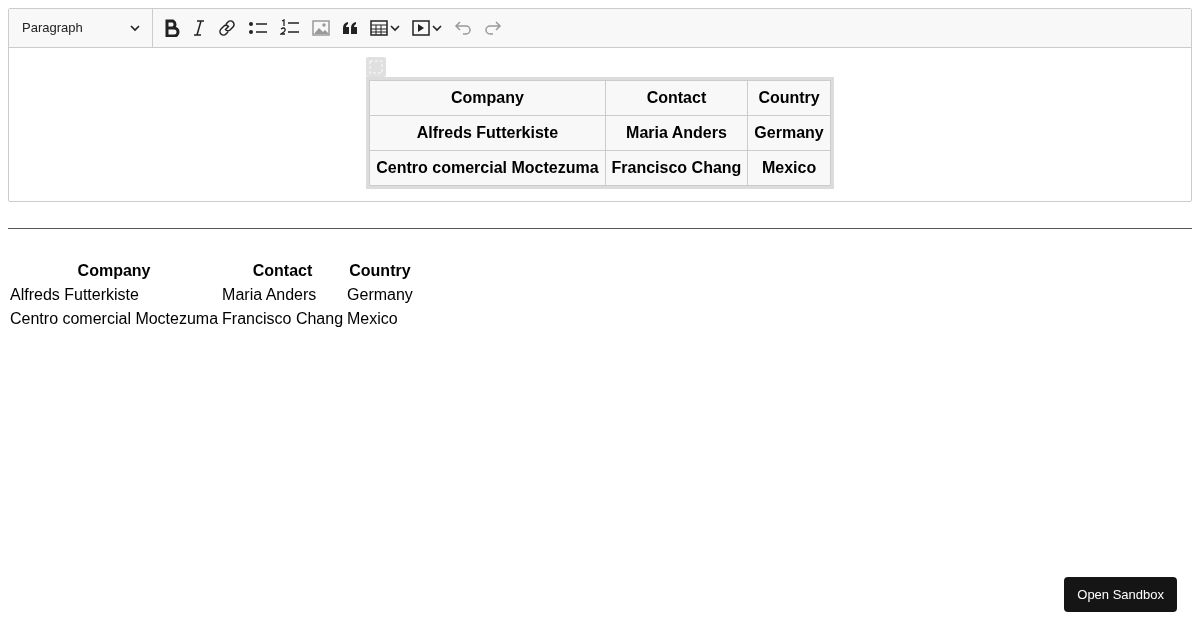 Image resolution: width=1200 pixels, height=630 pixels. What do you see at coordinates (376, 67) in the screenshot?
I see `table-handle` at bounding box center [376, 67].